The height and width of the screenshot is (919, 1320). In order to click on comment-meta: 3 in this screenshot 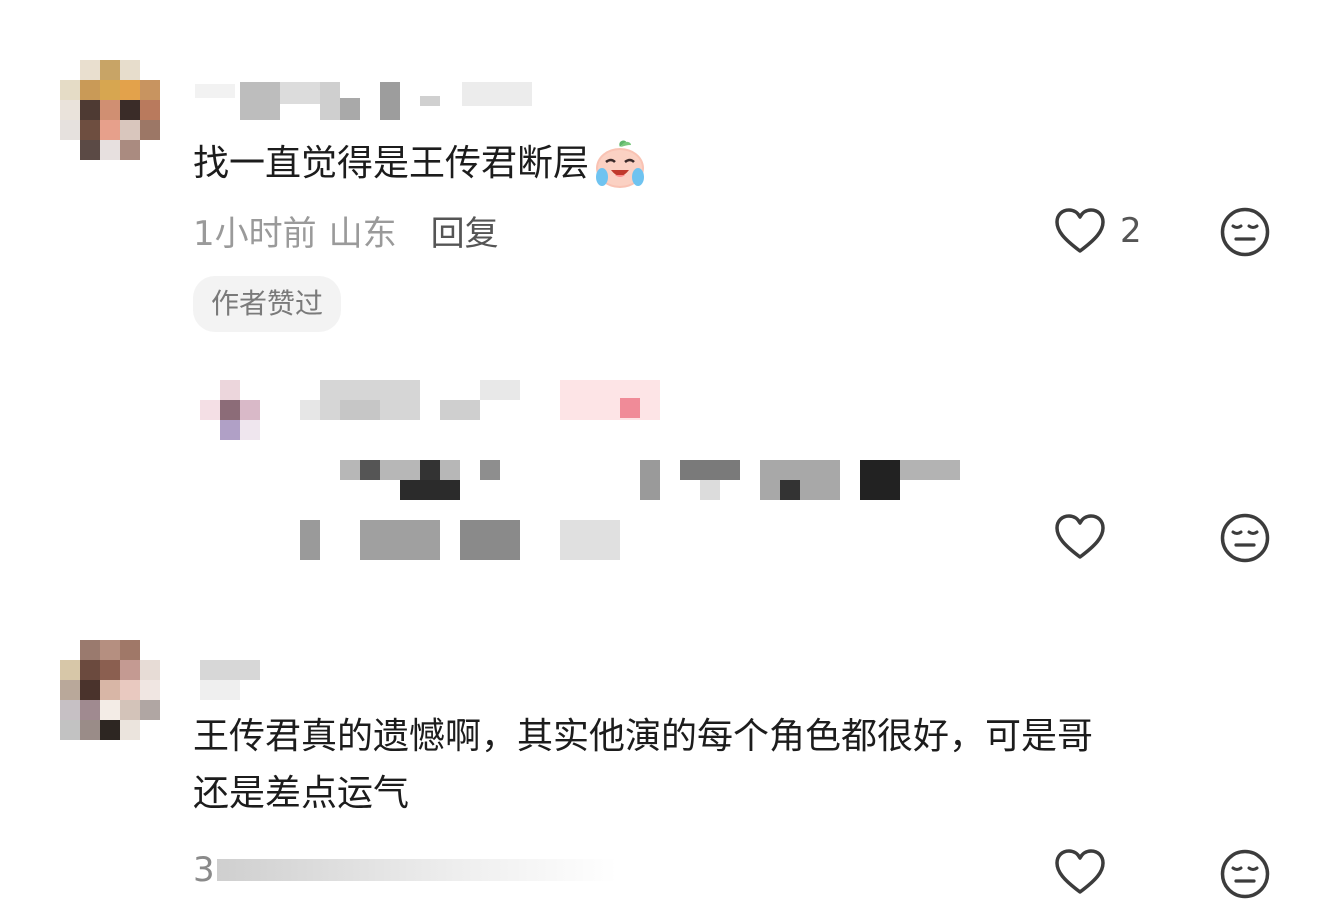, I will do `click(405, 870)`.